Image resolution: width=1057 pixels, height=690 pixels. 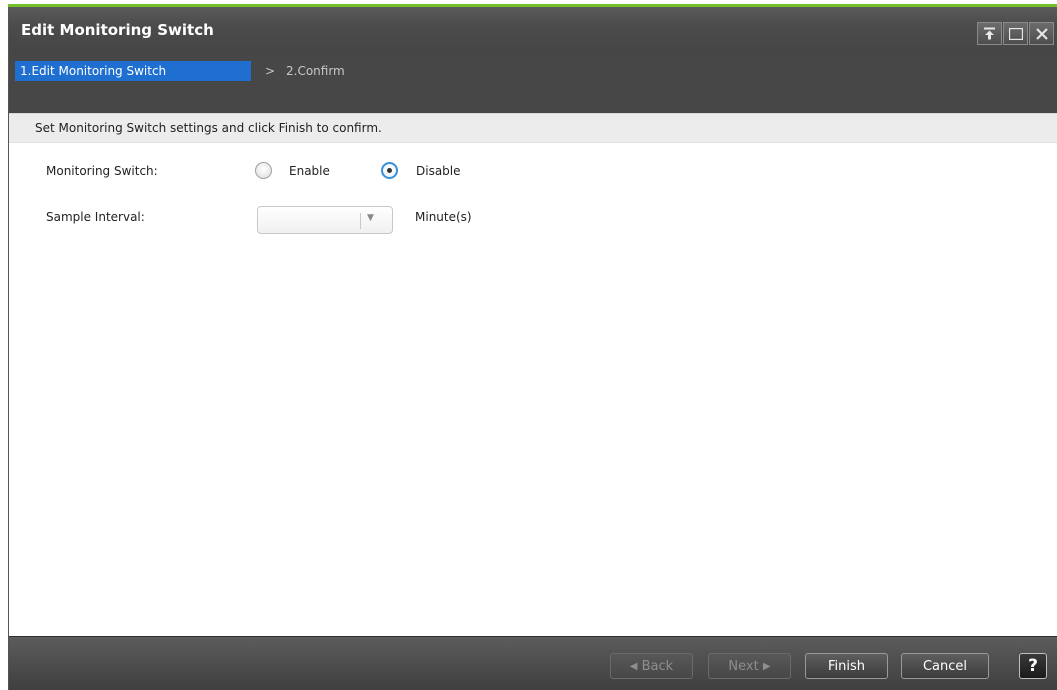 I want to click on finish-button: Finish, so click(x=846, y=666).